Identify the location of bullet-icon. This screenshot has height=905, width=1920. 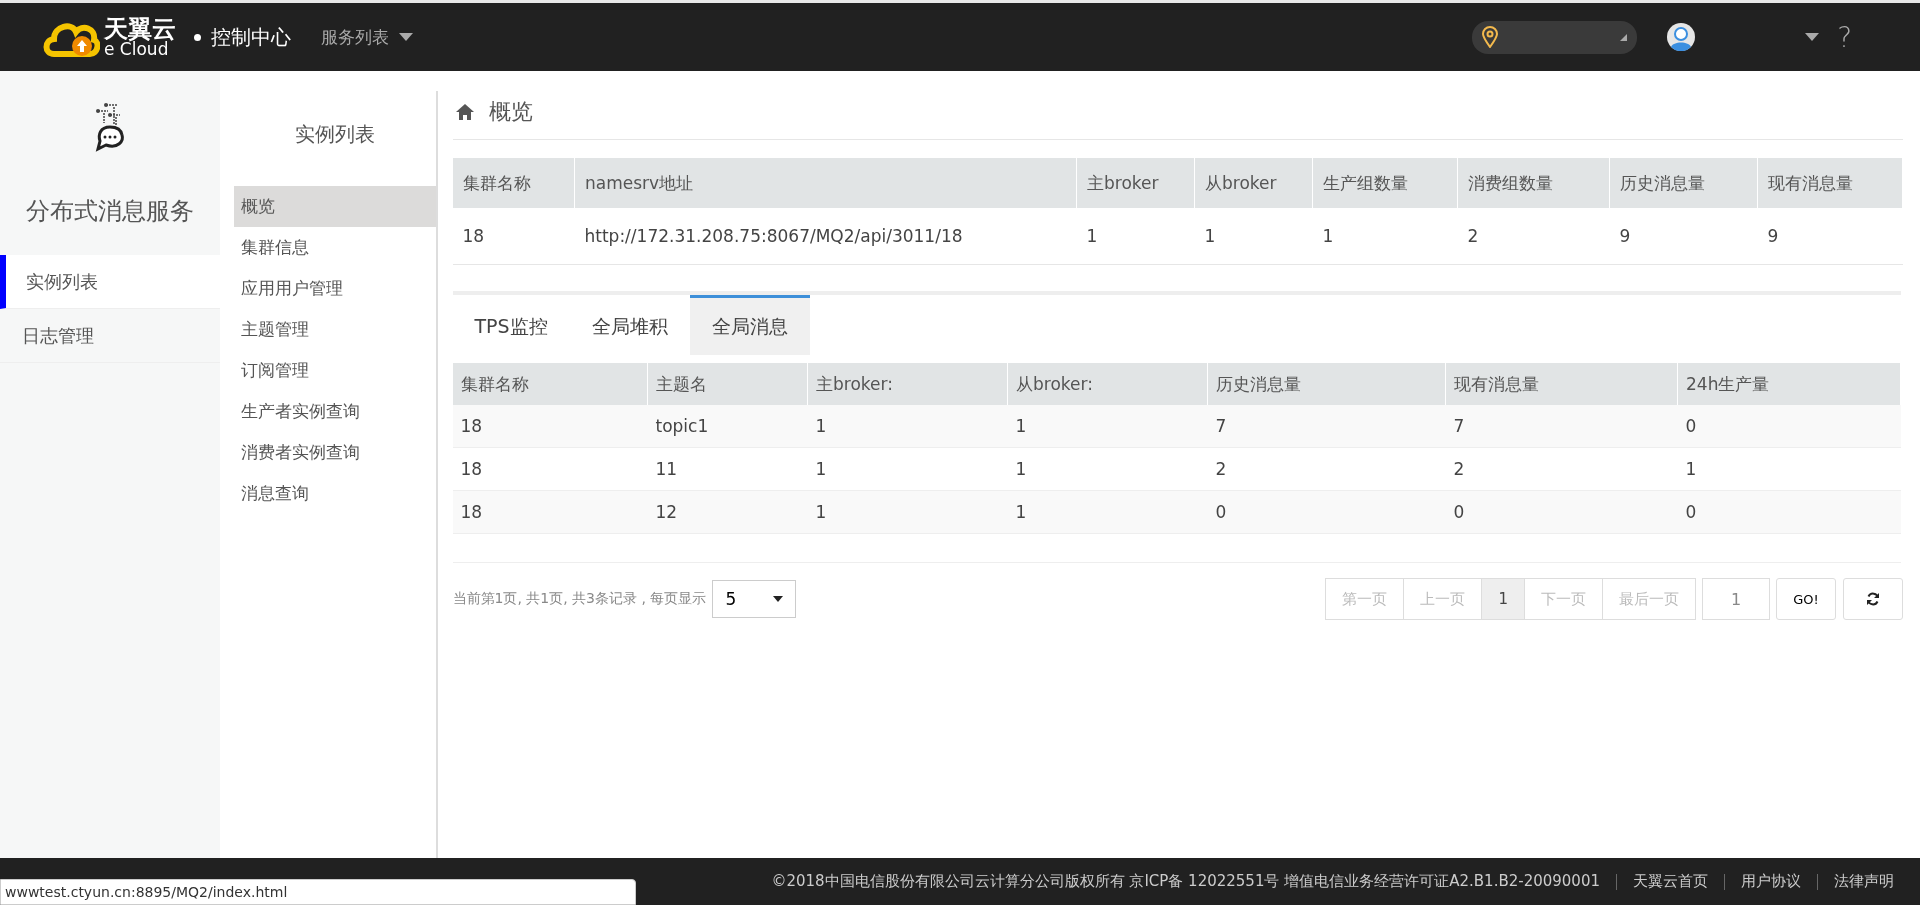
(197, 37).